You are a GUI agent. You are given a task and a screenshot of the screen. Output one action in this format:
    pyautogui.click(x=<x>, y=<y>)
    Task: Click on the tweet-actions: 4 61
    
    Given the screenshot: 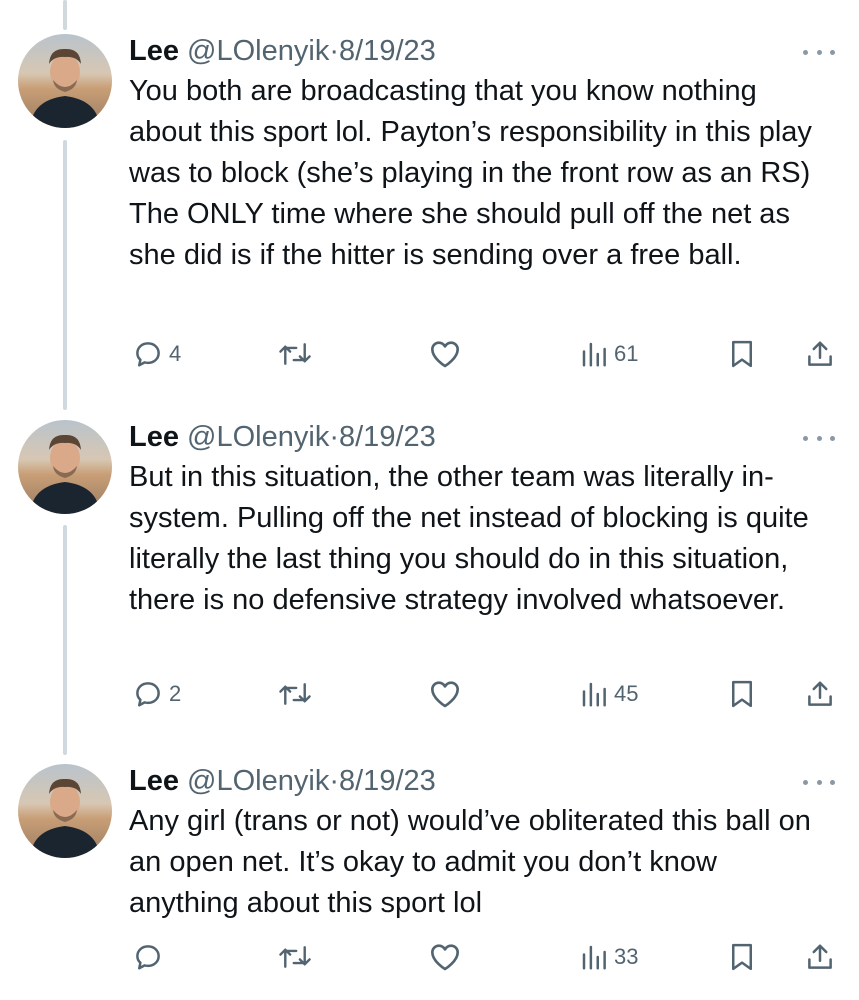 What is the action you would take?
    pyautogui.click(x=429, y=354)
    